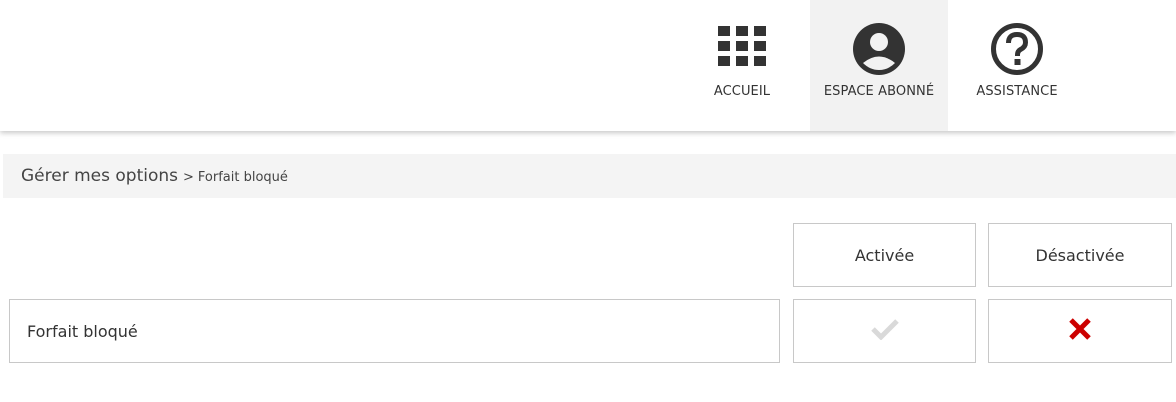 This screenshot has width=1176, height=402. Describe the element at coordinates (1017, 91) in the screenshot. I see `nav-label-assistance: ASSISTANCE` at that location.